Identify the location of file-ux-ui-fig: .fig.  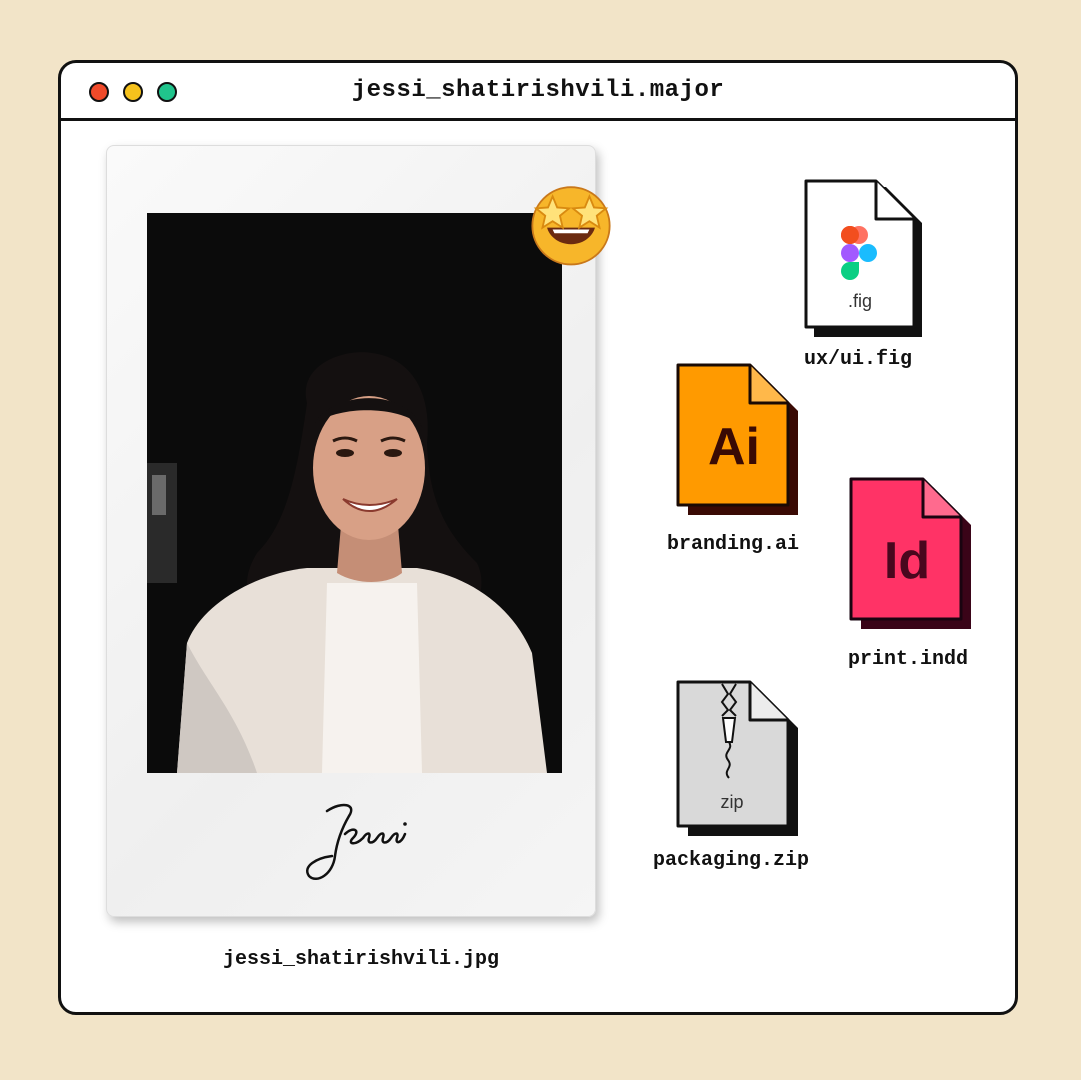
(864, 258).